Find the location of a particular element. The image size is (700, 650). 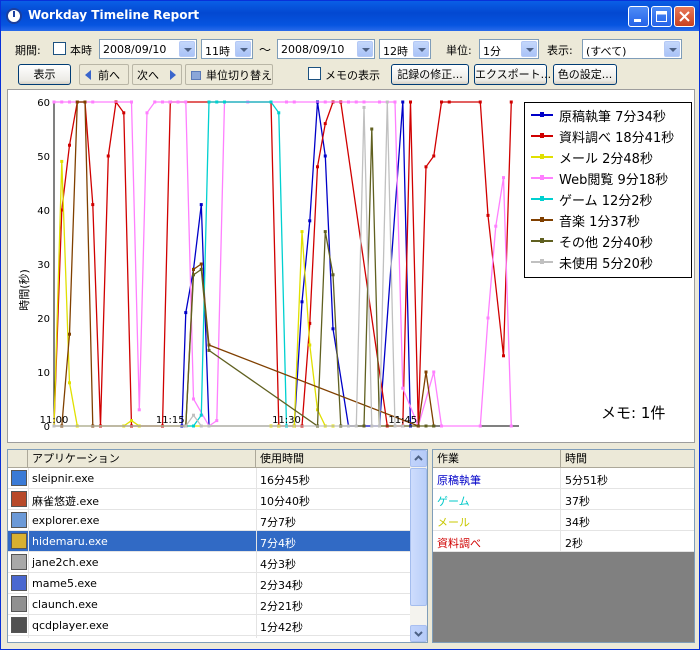

task-list-row: メール 34秒 is located at coordinates (563, 520).